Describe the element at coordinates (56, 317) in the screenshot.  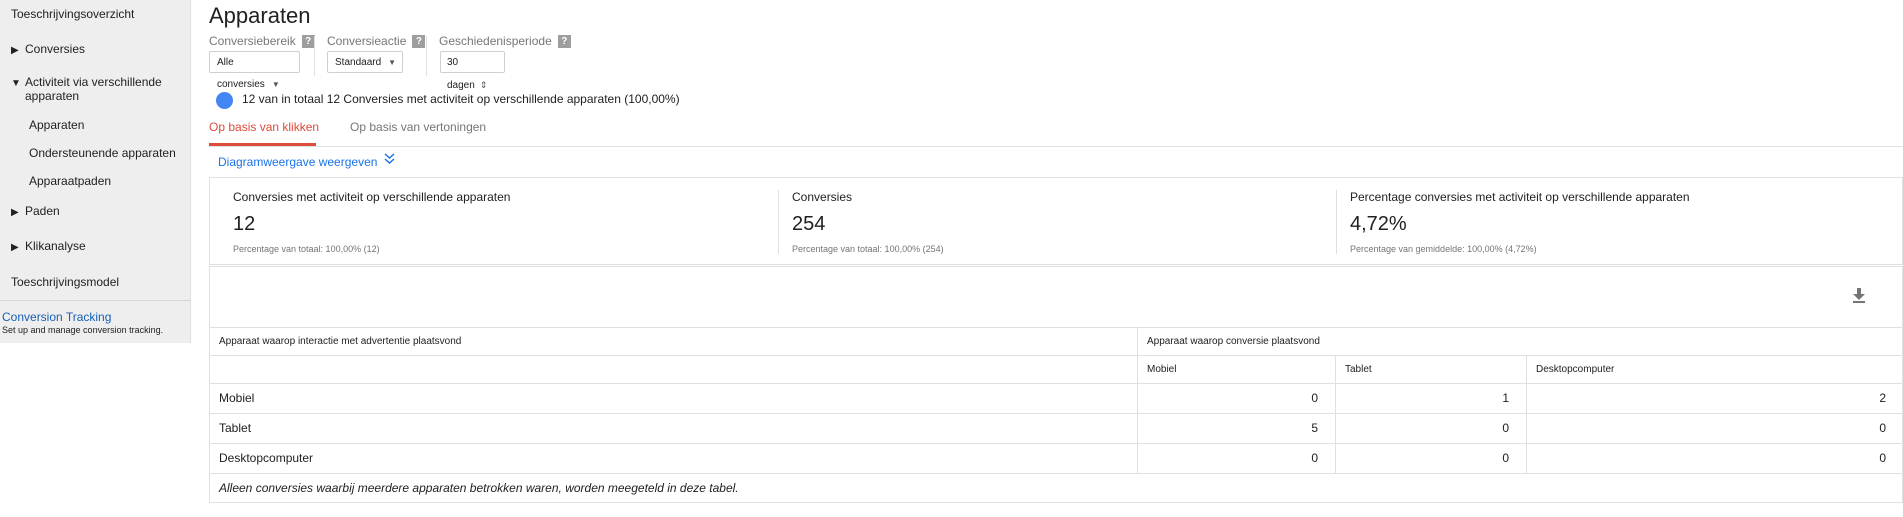
I see `conversion-tracking-link: Conversion Tracking` at that location.